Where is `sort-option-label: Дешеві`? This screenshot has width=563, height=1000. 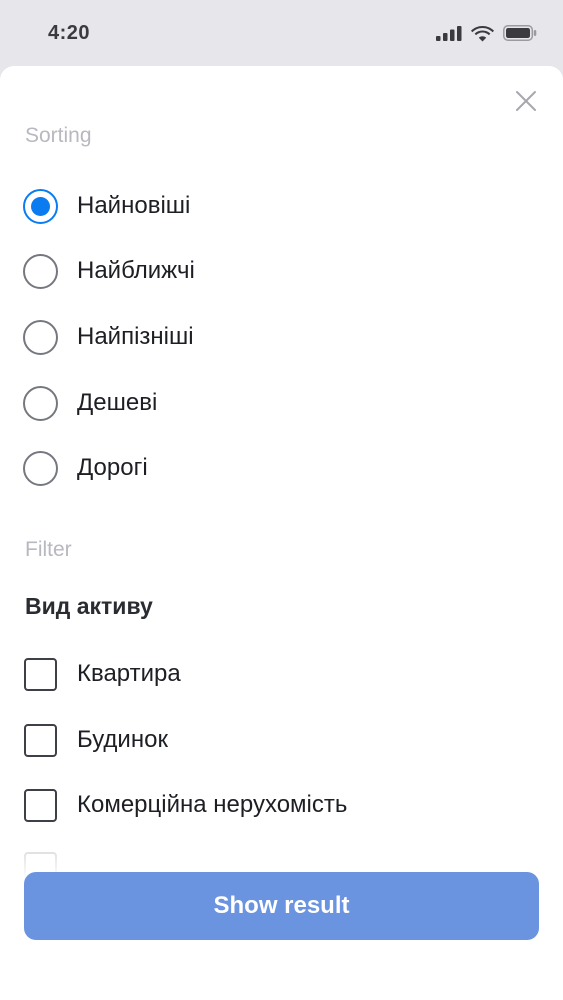
sort-option-label: Дешеві is located at coordinates (117, 402).